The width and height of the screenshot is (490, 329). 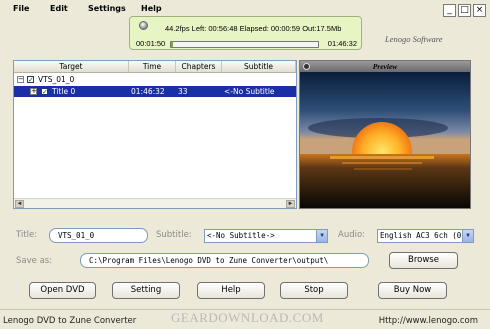 What do you see at coordinates (64, 91) in the screenshot?
I see `row-target: Title 0` at bounding box center [64, 91].